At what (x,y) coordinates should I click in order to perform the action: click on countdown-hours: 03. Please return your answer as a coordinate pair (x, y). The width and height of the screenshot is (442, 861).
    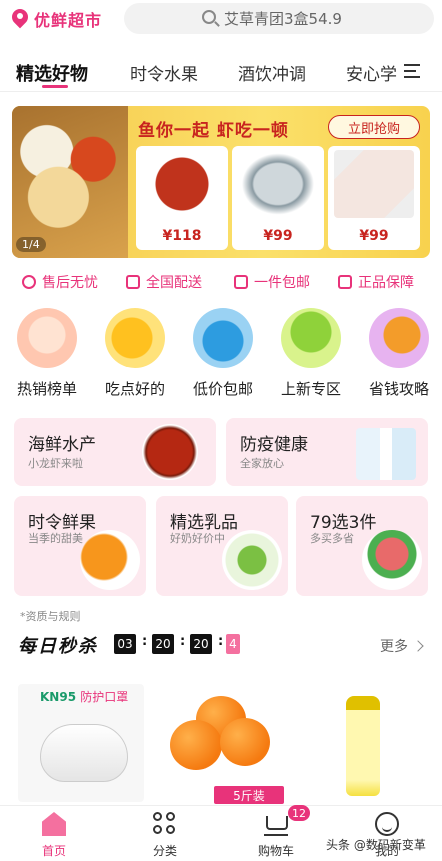
    Looking at the image, I should click on (125, 644).